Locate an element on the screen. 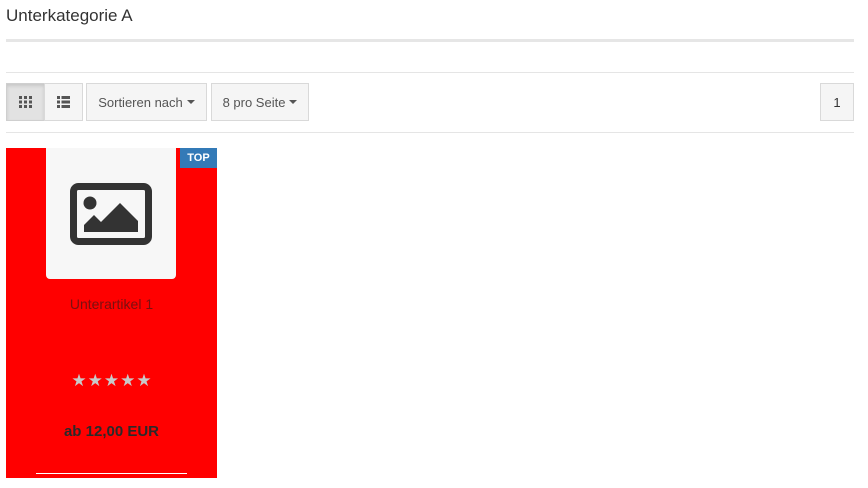 Image resolution: width=868 pixels, height=488 pixels. grid-view-button is located at coordinates (25, 102).